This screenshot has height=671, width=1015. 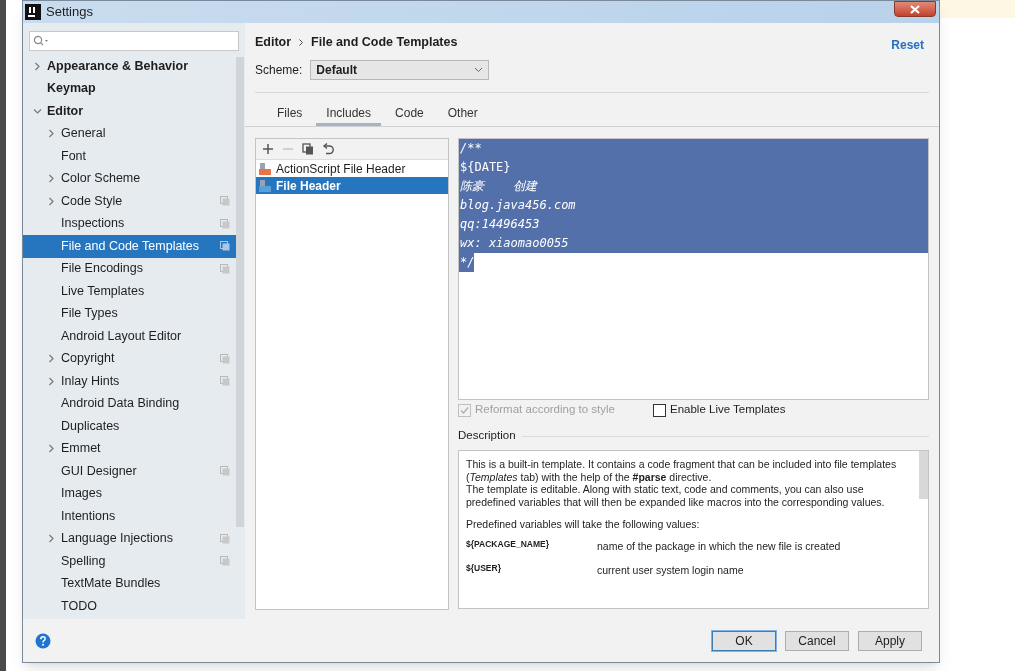 What do you see at coordinates (129, 538) in the screenshot?
I see `tree-item: Language Injections` at bounding box center [129, 538].